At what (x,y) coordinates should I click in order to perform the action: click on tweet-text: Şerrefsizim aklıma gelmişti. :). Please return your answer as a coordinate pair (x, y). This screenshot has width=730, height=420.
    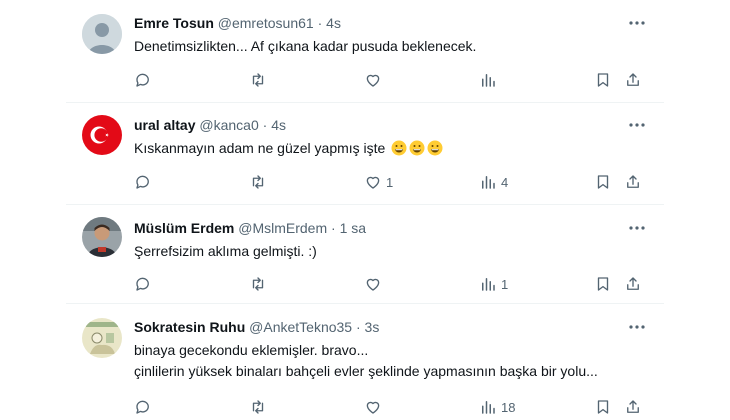
    Looking at the image, I should click on (225, 251).